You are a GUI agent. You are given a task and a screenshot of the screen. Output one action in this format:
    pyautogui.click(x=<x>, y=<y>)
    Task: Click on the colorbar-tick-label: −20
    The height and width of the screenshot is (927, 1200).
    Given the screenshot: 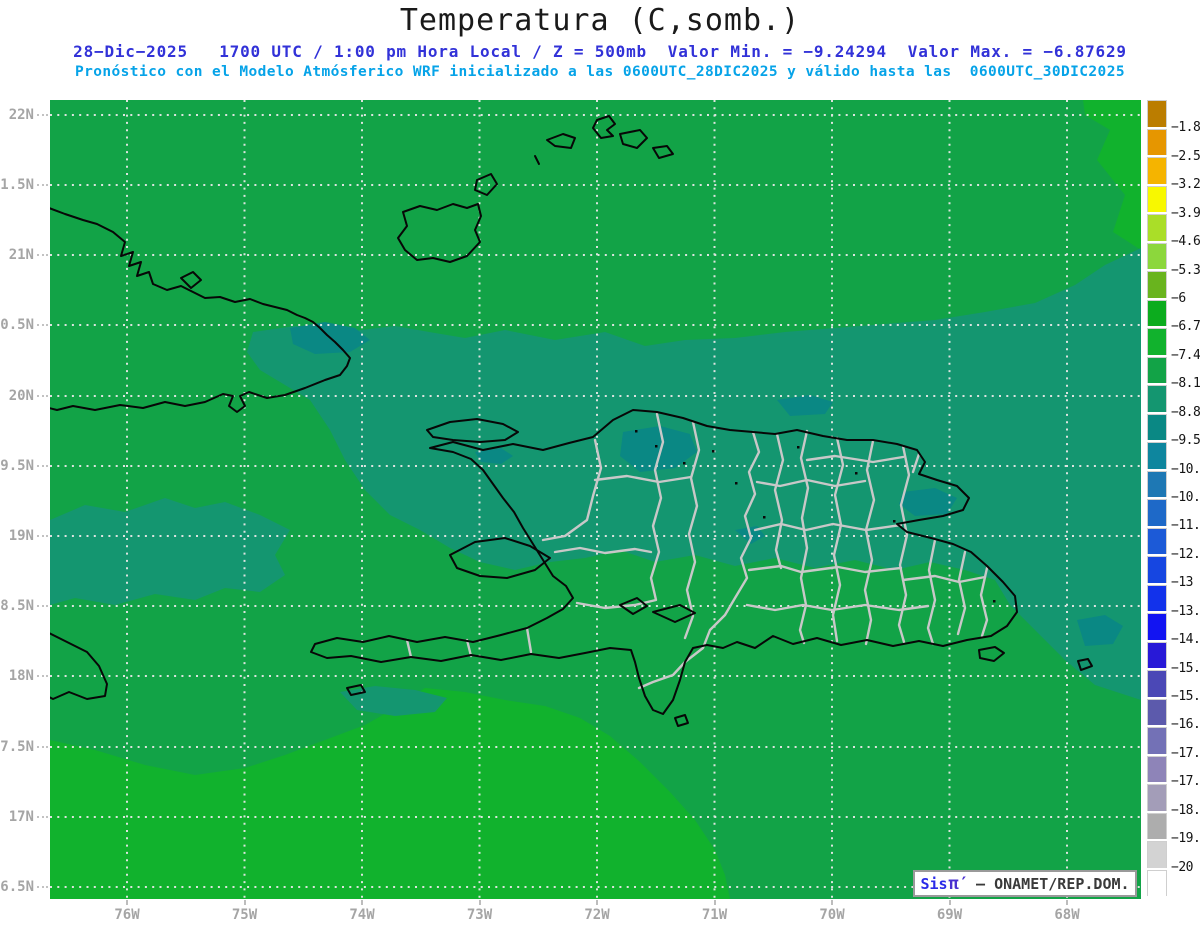 What is the action you would take?
    pyautogui.click(x=1182, y=867)
    